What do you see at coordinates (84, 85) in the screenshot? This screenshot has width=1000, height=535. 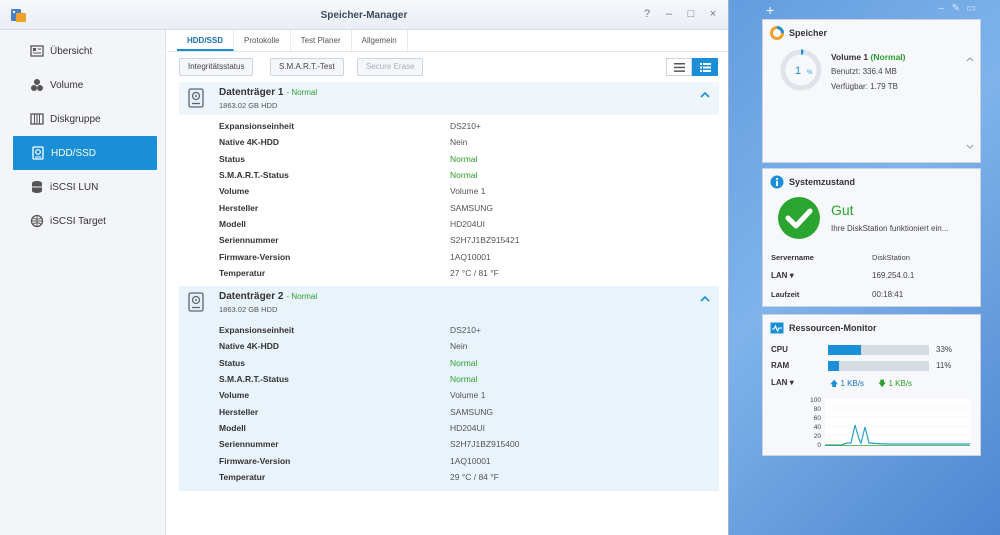 I see `sidebar-item-volume: Volume` at bounding box center [84, 85].